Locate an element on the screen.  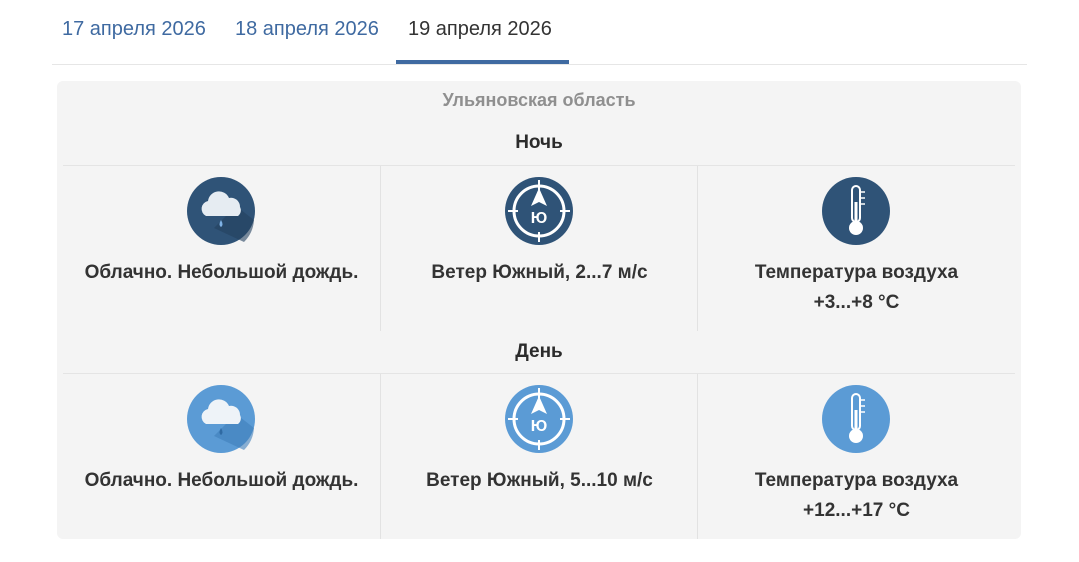
day-weather-cell: Облачно. Небольшой дождь. is located at coordinates (221, 456).